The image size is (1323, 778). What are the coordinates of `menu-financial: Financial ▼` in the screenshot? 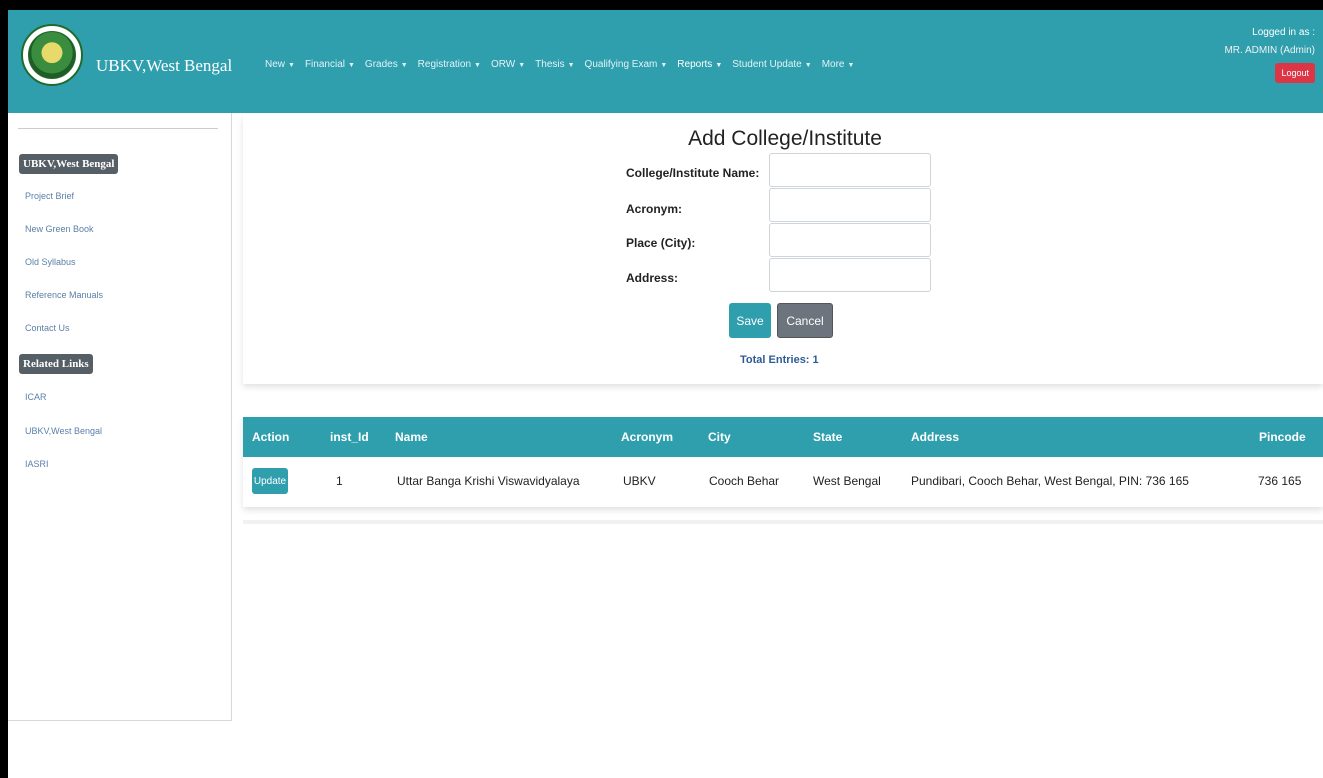 It's located at (330, 64).